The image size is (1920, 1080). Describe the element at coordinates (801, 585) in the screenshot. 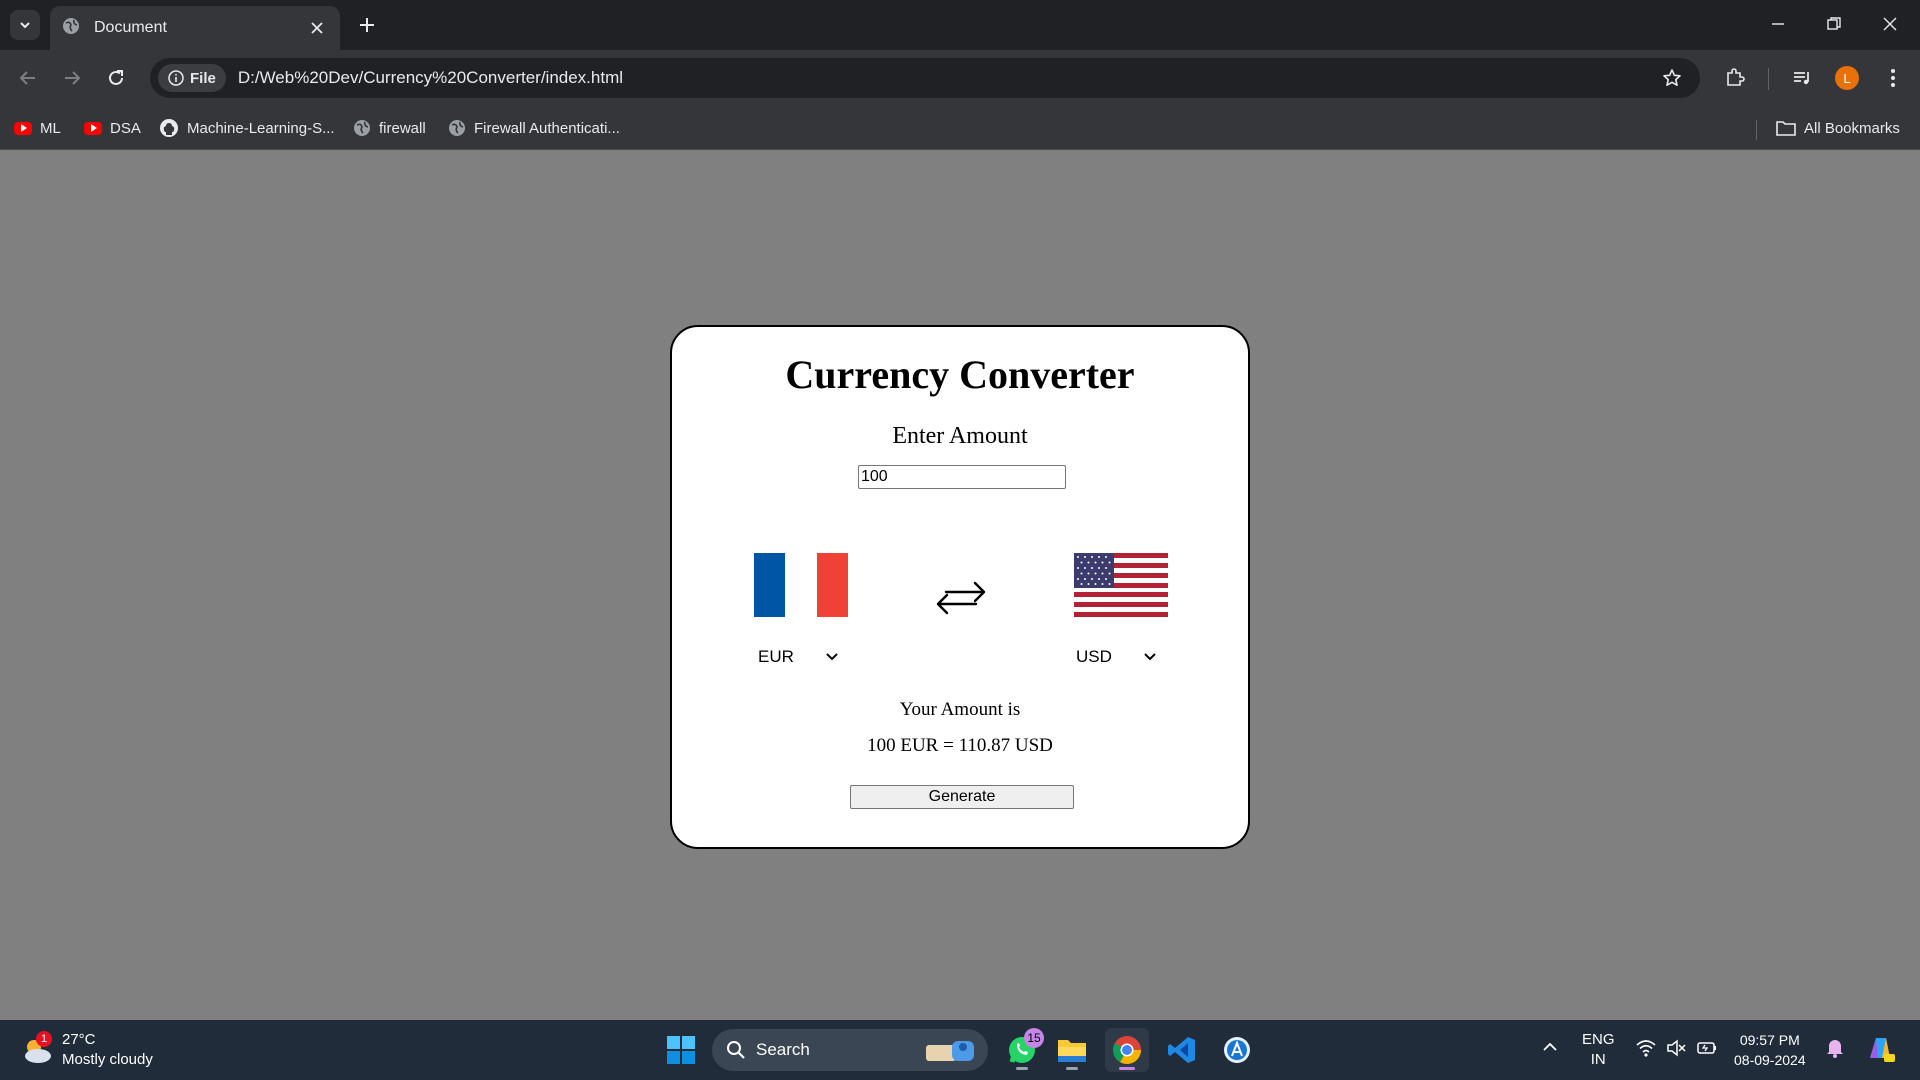

I see `france-flag-white-stripe` at that location.